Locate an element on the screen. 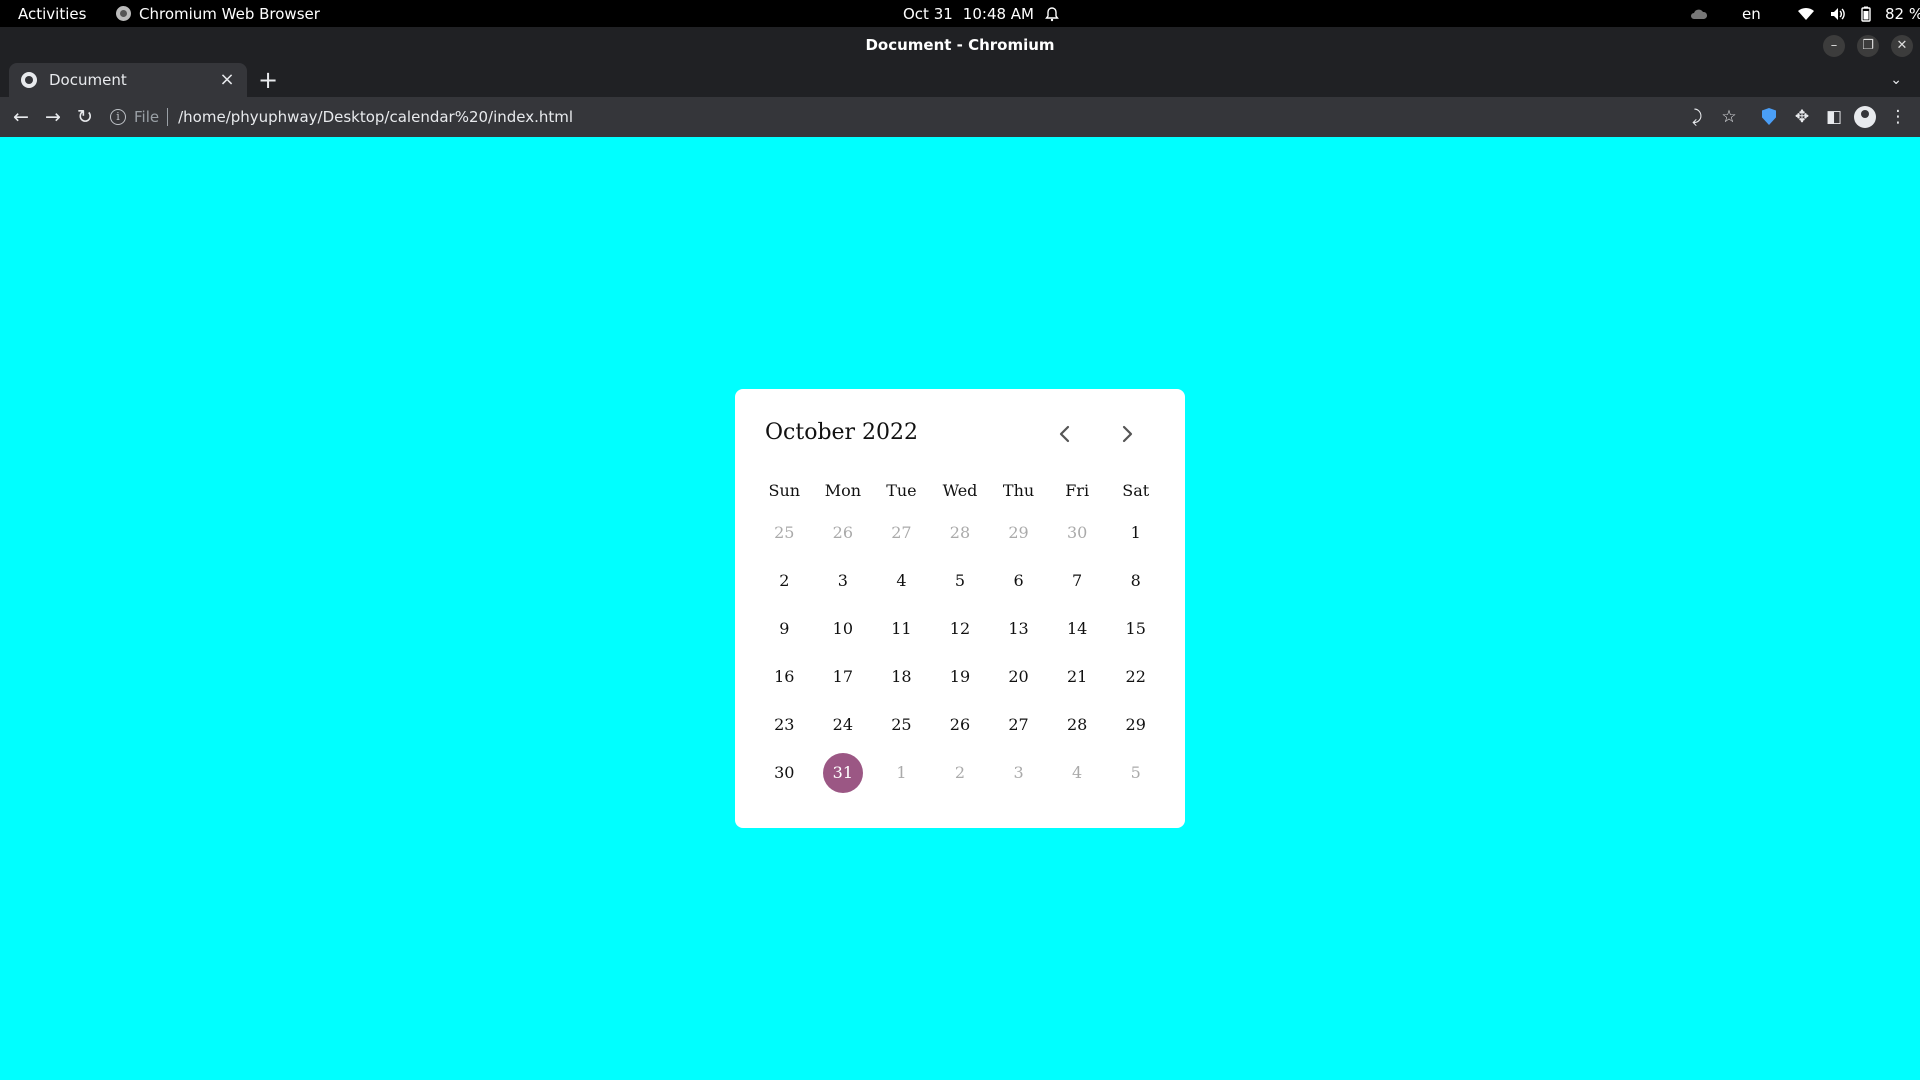  day-cell: 24 is located at coordinates (843, 725).